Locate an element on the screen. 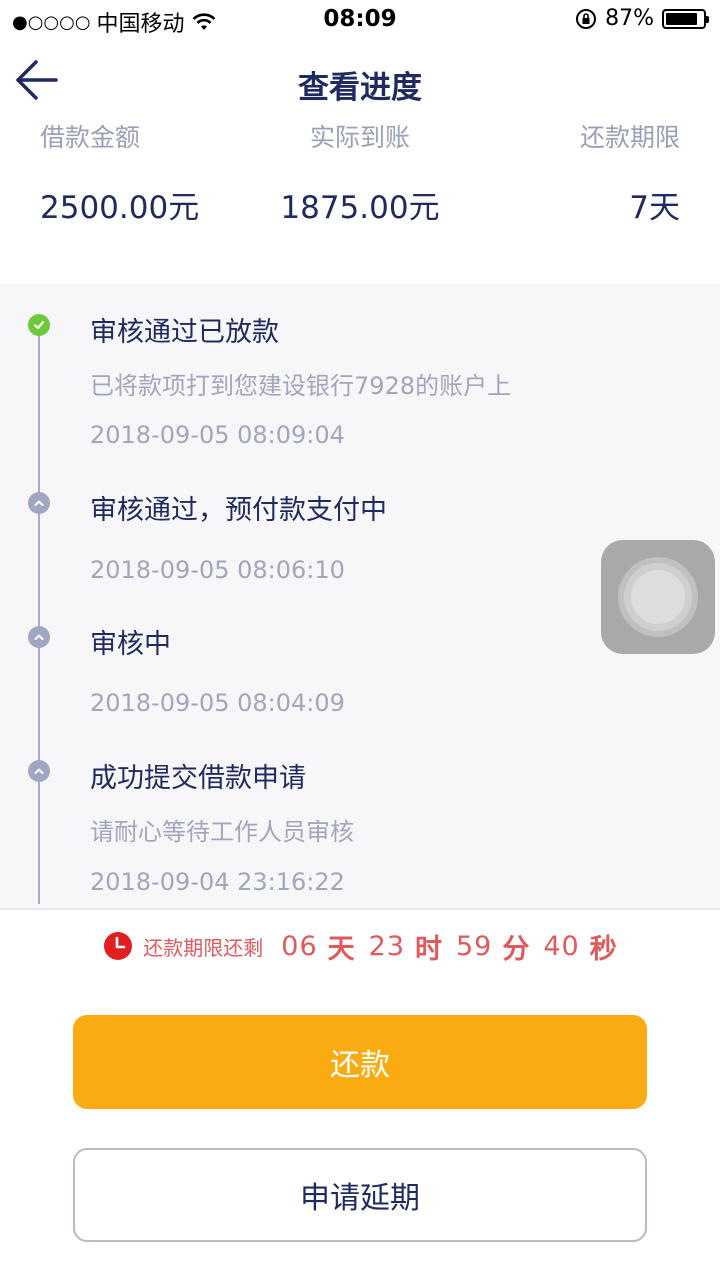 This screenshot has height=1280, width=720. timeline-desc: 已将款项打到您建设银行7928的账户上 is located at coordinates (301, 386).